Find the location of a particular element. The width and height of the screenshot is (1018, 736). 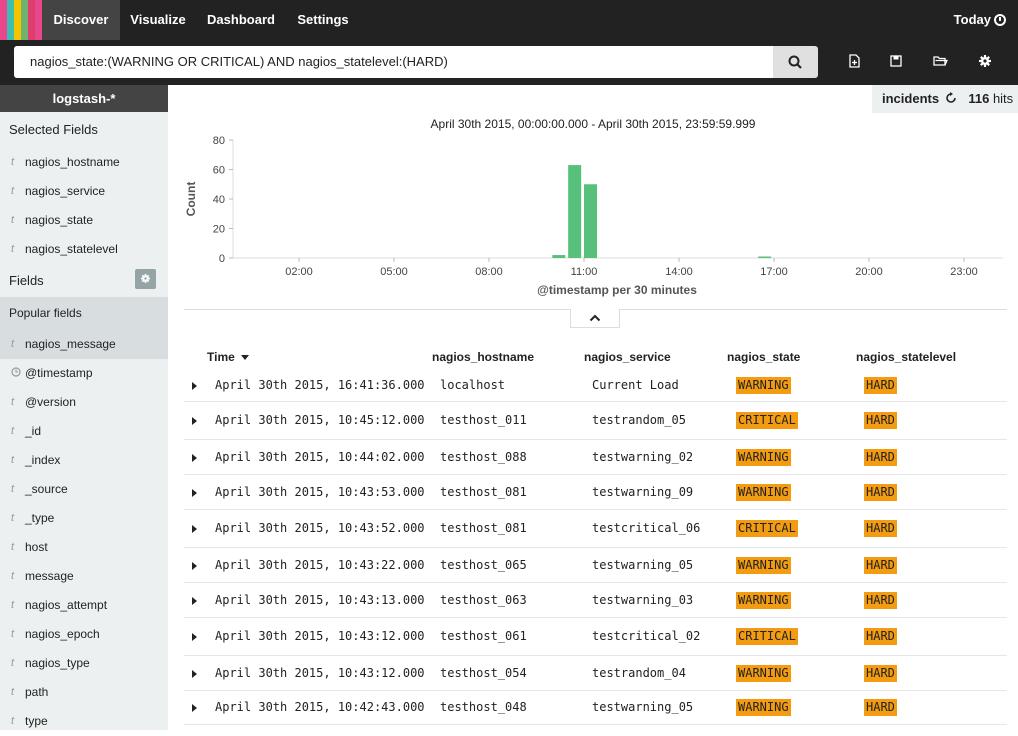

service-cell: testwarning_03 is located at coordinates (643, 600).